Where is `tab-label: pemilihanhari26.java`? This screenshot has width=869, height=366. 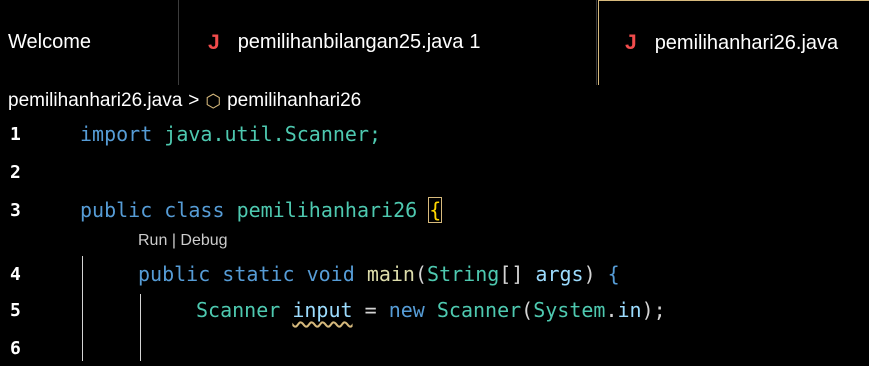
tab-label: pemilihanhari26.java is located at coordinates (746, 42).